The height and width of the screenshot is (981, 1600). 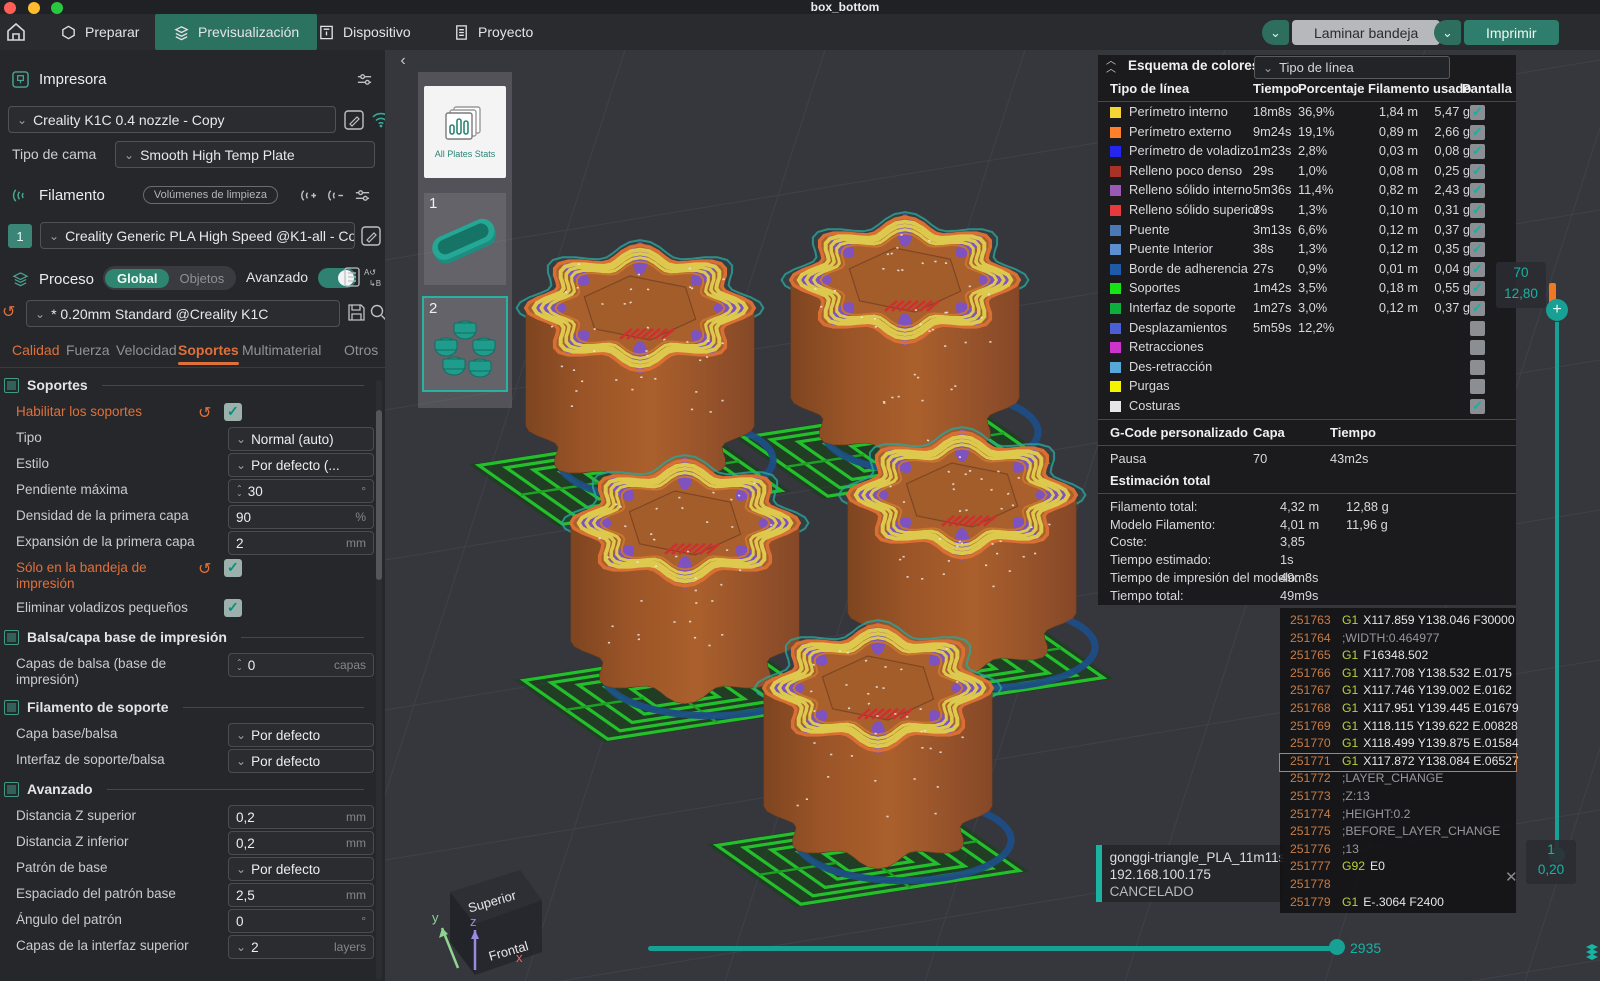 I want to click on tab-proyecto: Proyecto, so click(x=493, y=32).